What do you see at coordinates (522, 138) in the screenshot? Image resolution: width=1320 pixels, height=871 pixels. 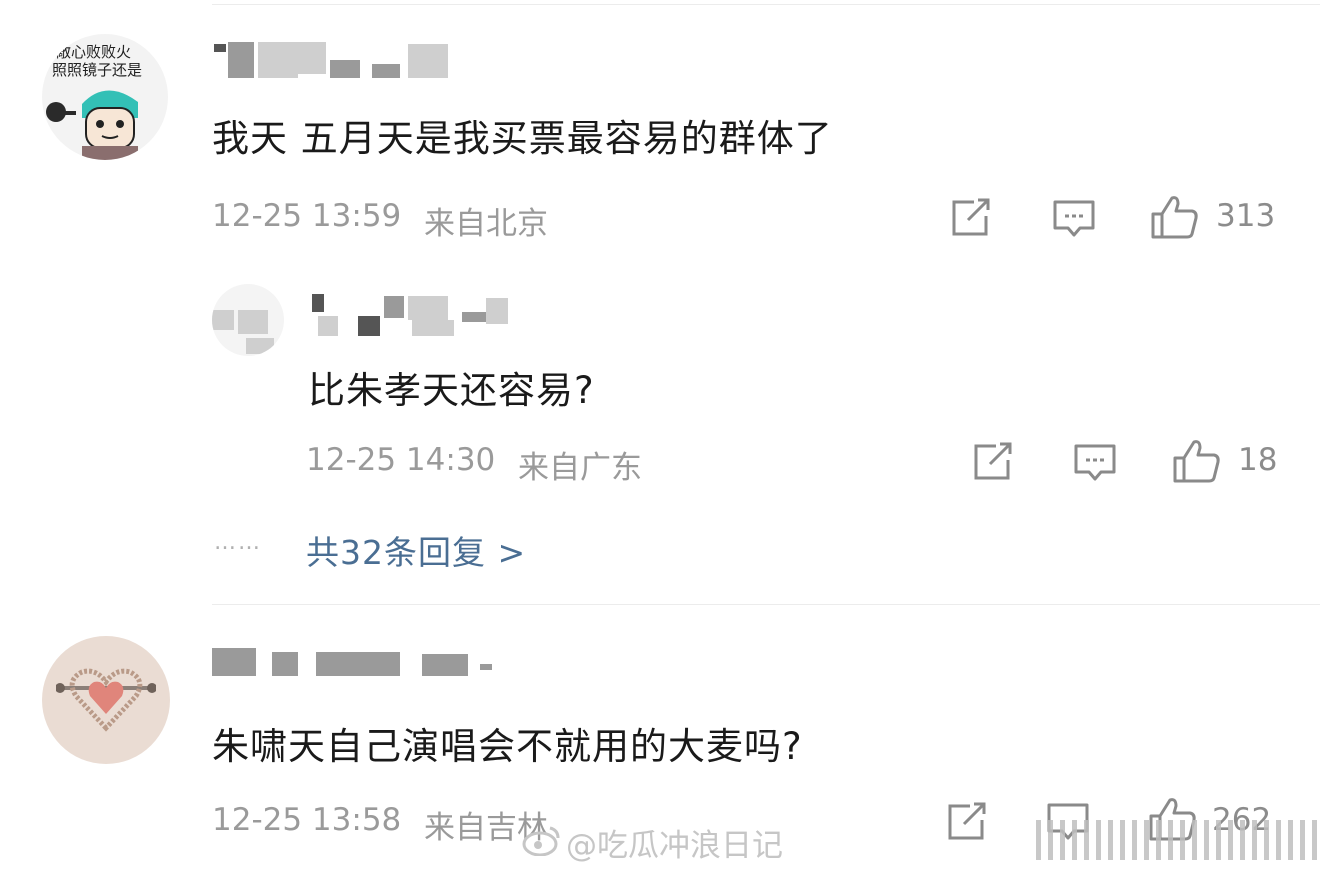 I see `comment-text: 我天 五月天是我买票最容易的群体了` at bounding box center [522, 138].